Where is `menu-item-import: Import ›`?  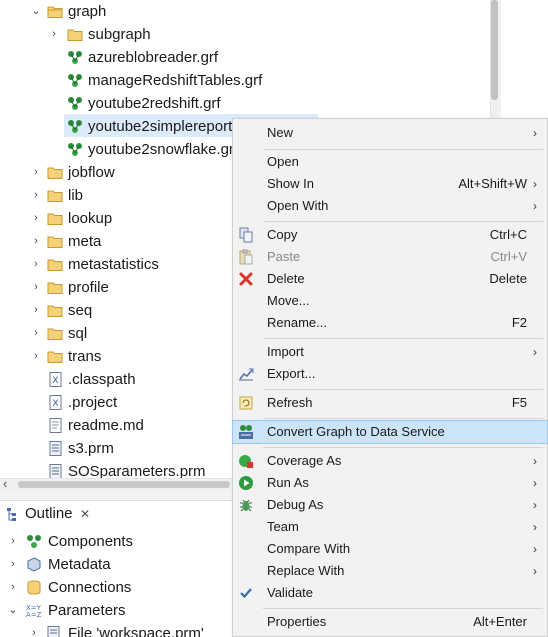
menu-item-import: Import › is located at coordinates (390, 352).